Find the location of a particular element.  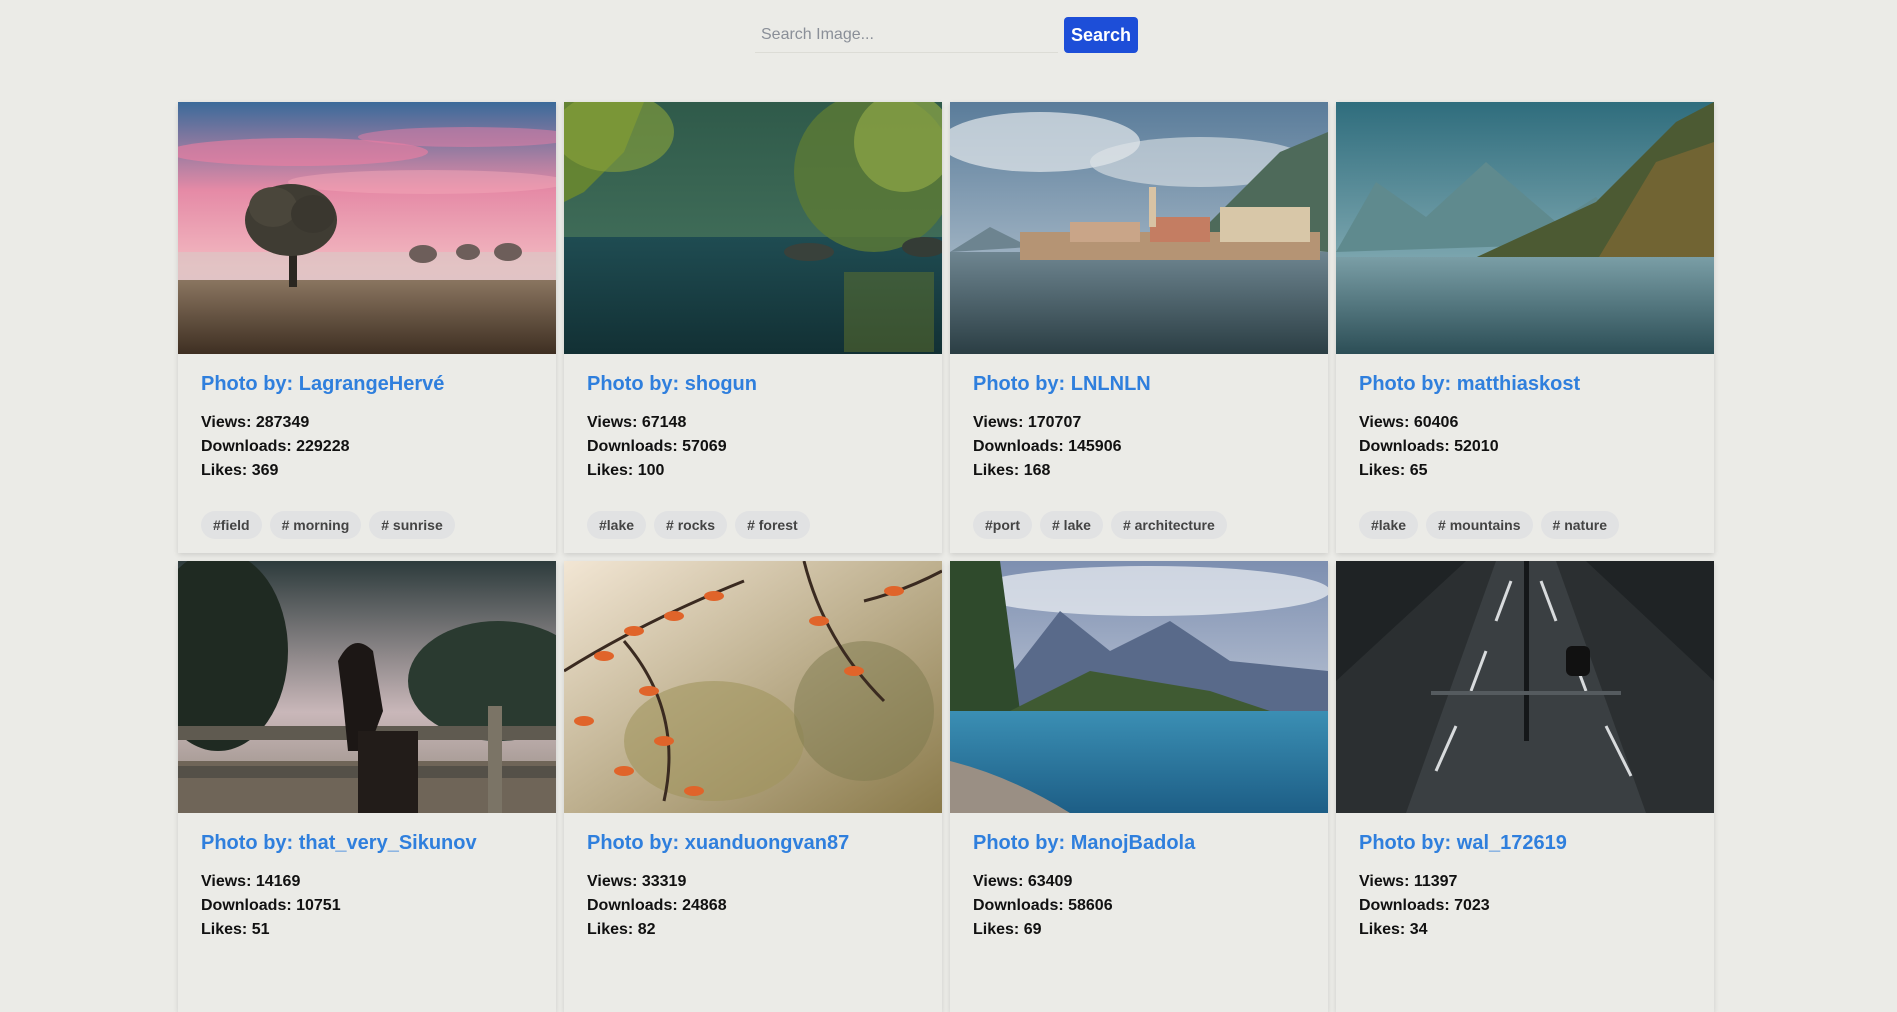

tag-chip: # forest is located at coordinates (772, 525).